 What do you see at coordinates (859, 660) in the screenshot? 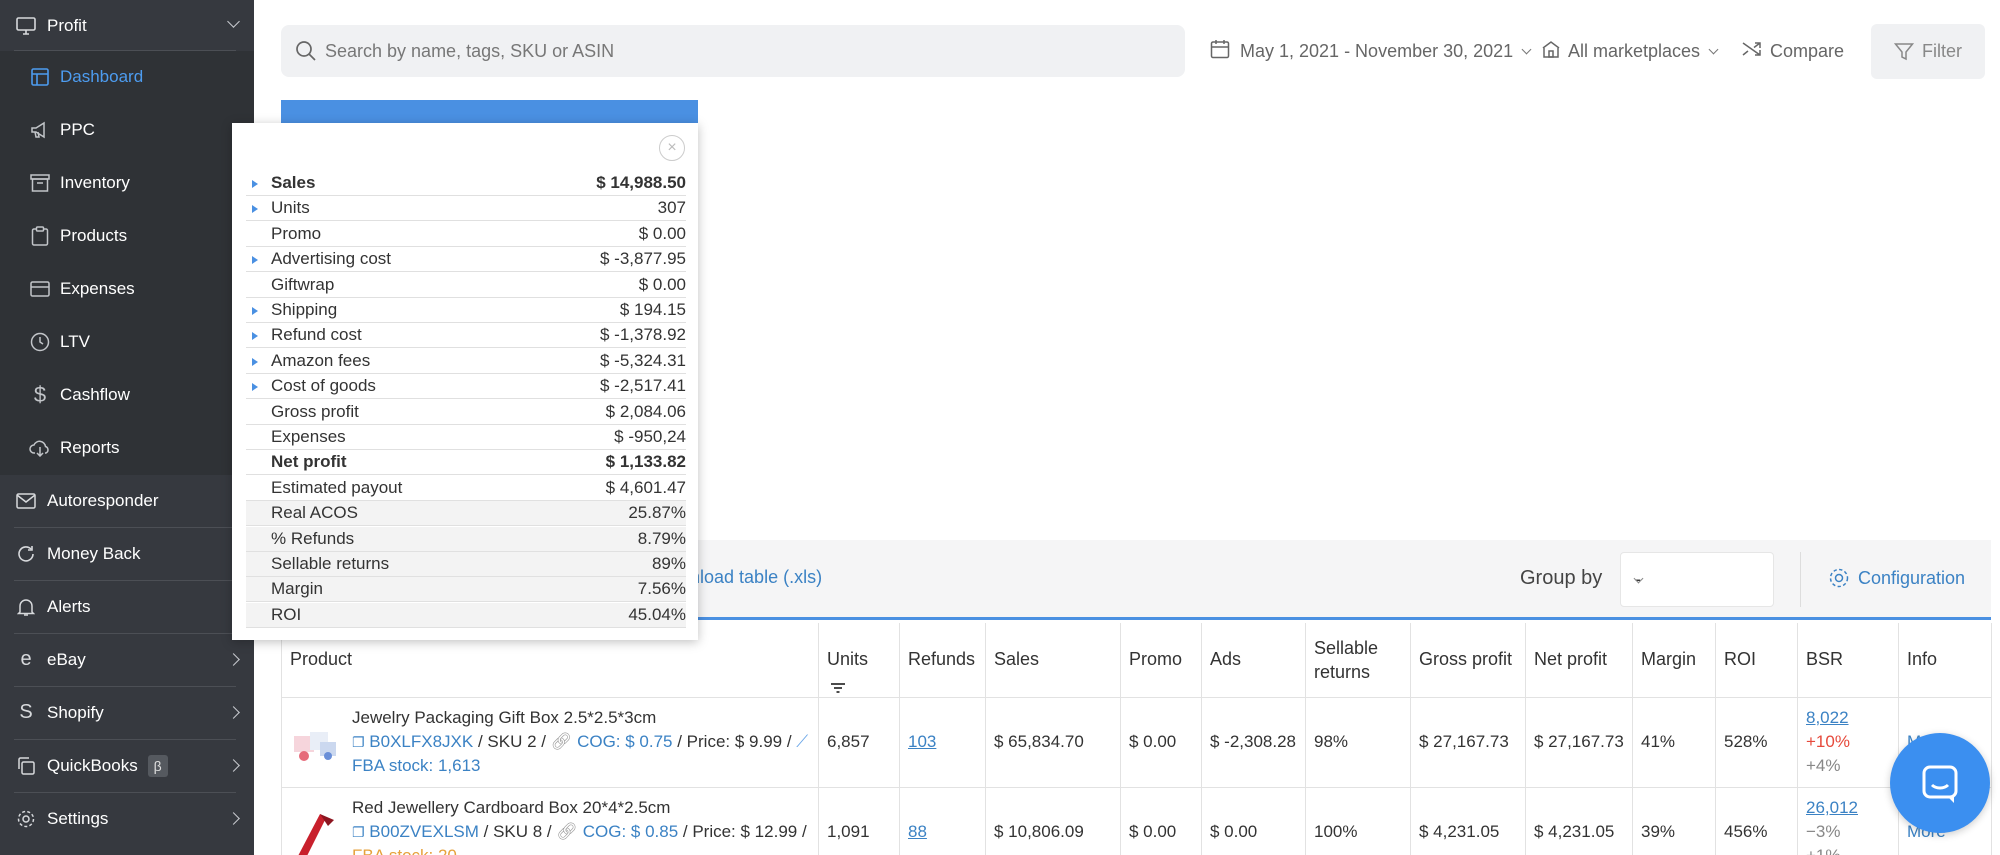
I see `column-header-units: Units` at bounding box center [859, 660].